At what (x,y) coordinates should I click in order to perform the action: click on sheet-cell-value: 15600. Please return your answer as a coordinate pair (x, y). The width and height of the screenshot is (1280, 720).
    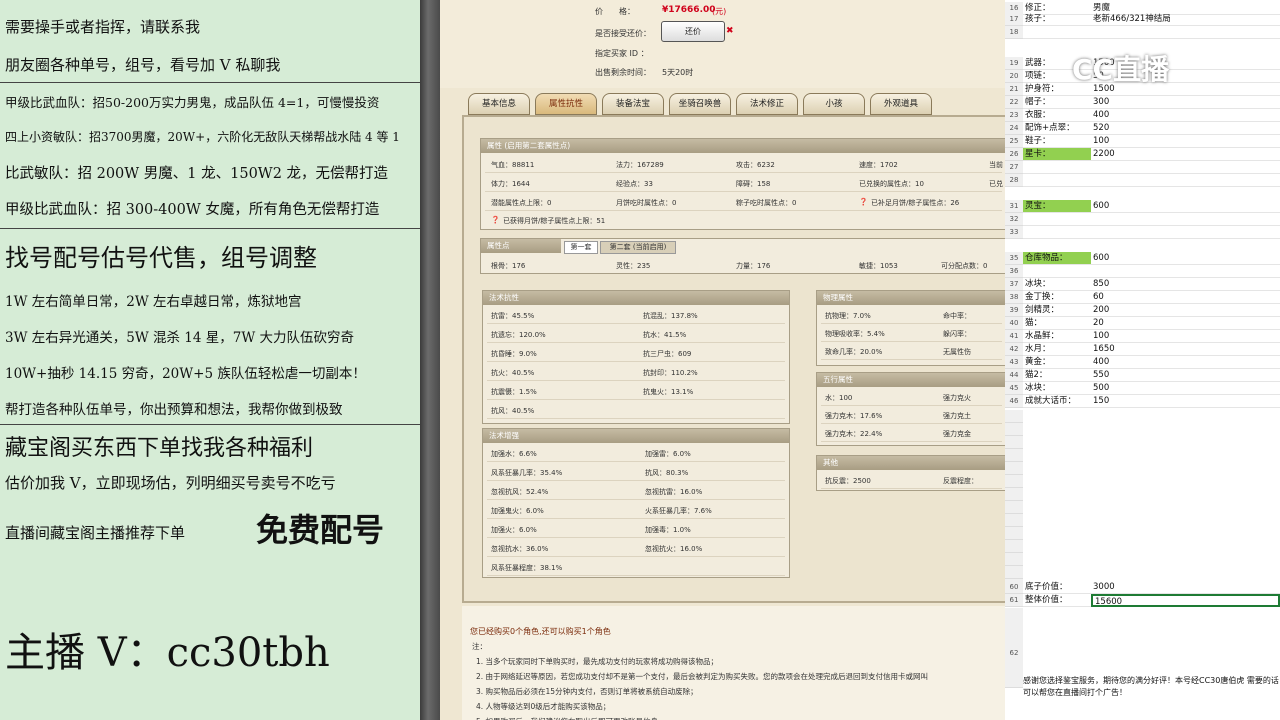
    Looking at the image, I should click on (1185, 600).